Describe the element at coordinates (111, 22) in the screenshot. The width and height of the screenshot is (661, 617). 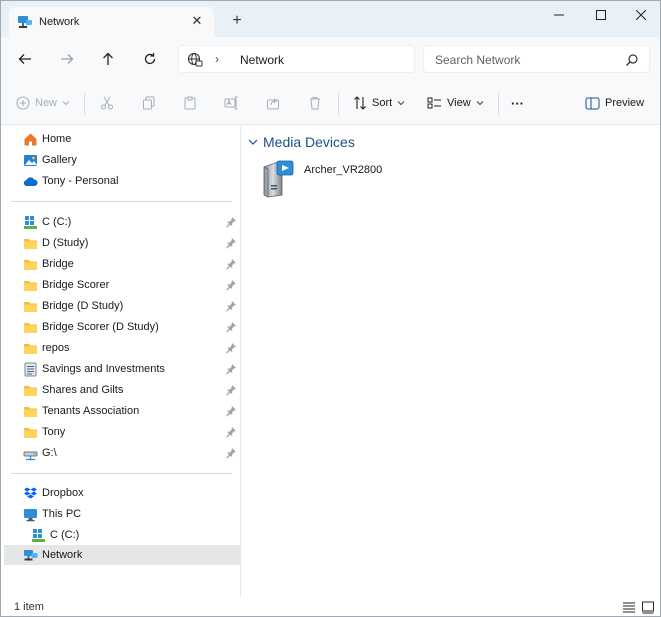
I see `tab-network: Network ✕` at that location.